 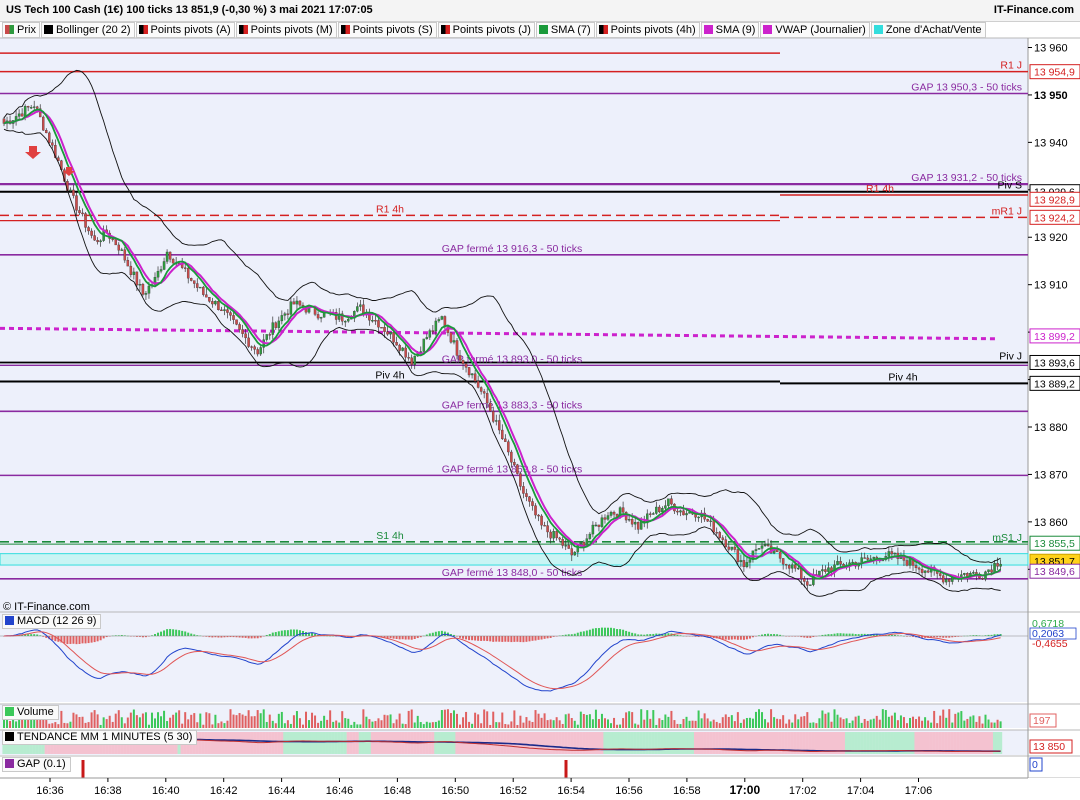 I want to click on legend-item: SMA (9), so click(x=730, y=30).